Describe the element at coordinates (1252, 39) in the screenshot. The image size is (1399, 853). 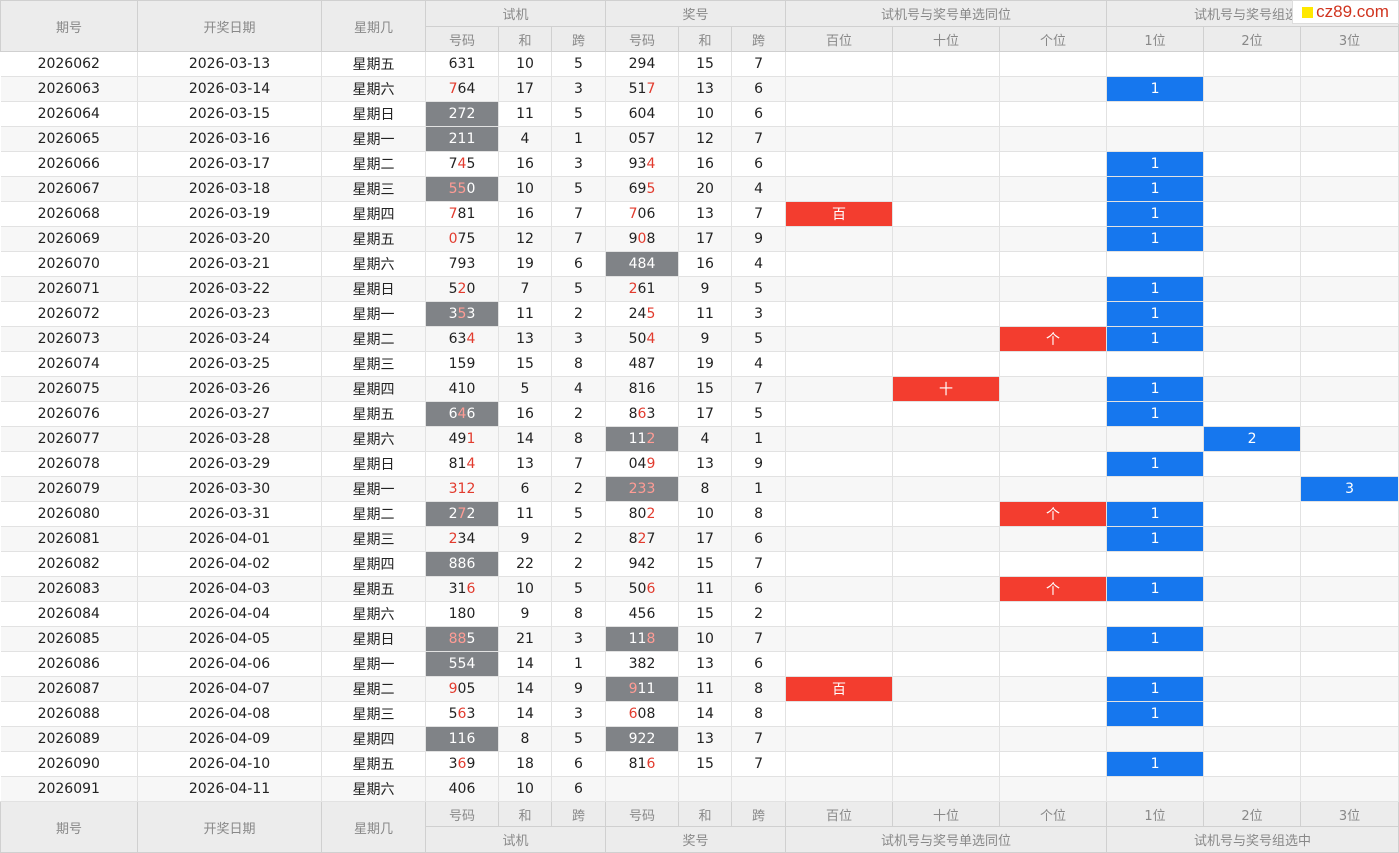
I see `pos2-header: 2位` at that location.